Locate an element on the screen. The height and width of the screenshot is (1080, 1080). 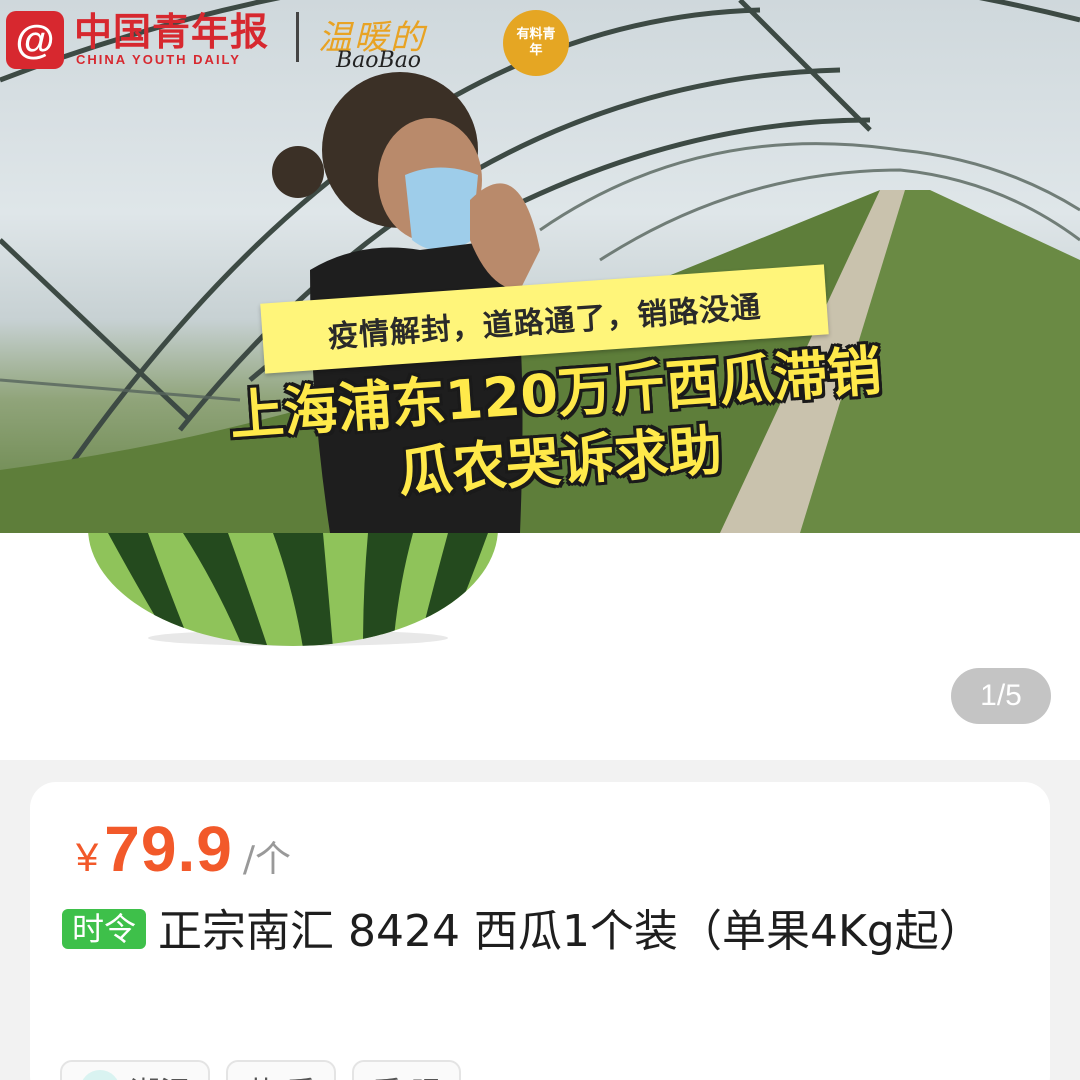
shop-icon is located at coordinates (100, 1075).